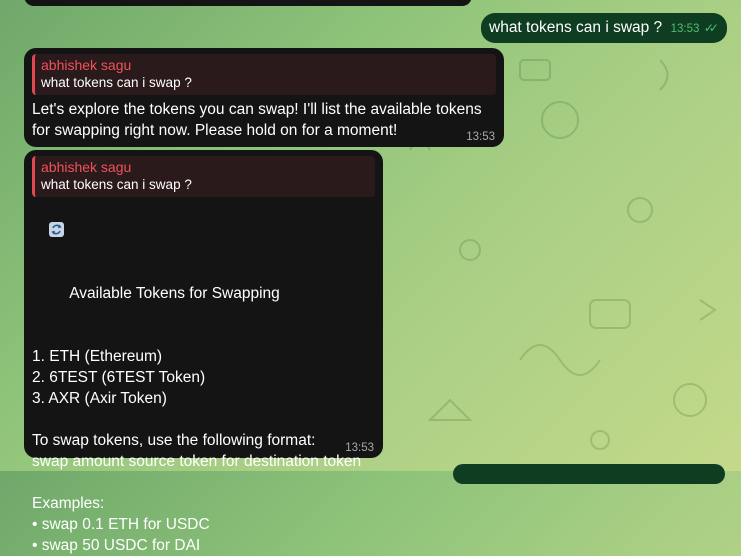 This screenshot has width=741, height=556. What do you see at coordinates (576, 27) in the screenshot?
I see `outgoing-message-text: what tokens can i swap ?` at bounding box center [576, 27].